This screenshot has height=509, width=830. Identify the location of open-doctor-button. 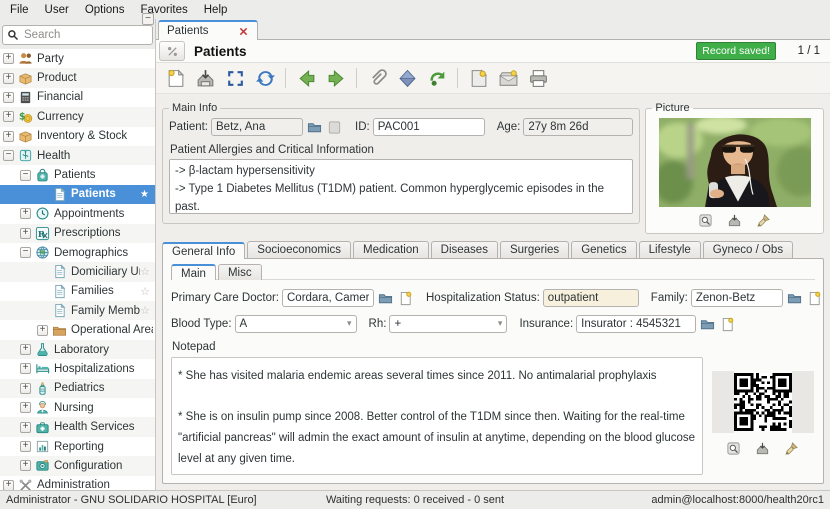
(385, 298).